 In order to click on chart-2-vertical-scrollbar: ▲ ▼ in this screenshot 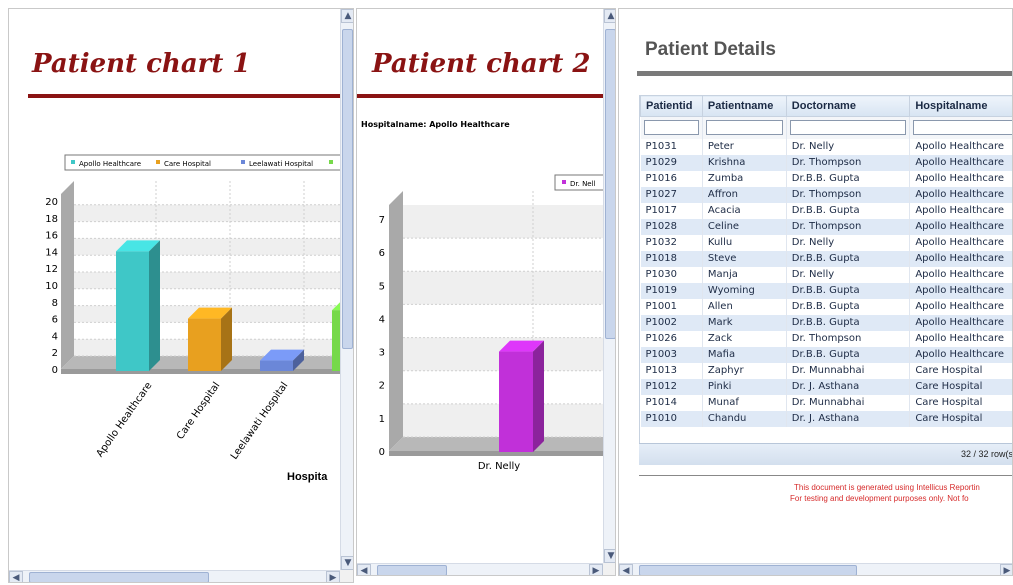, I will do `click(609, 286)`.